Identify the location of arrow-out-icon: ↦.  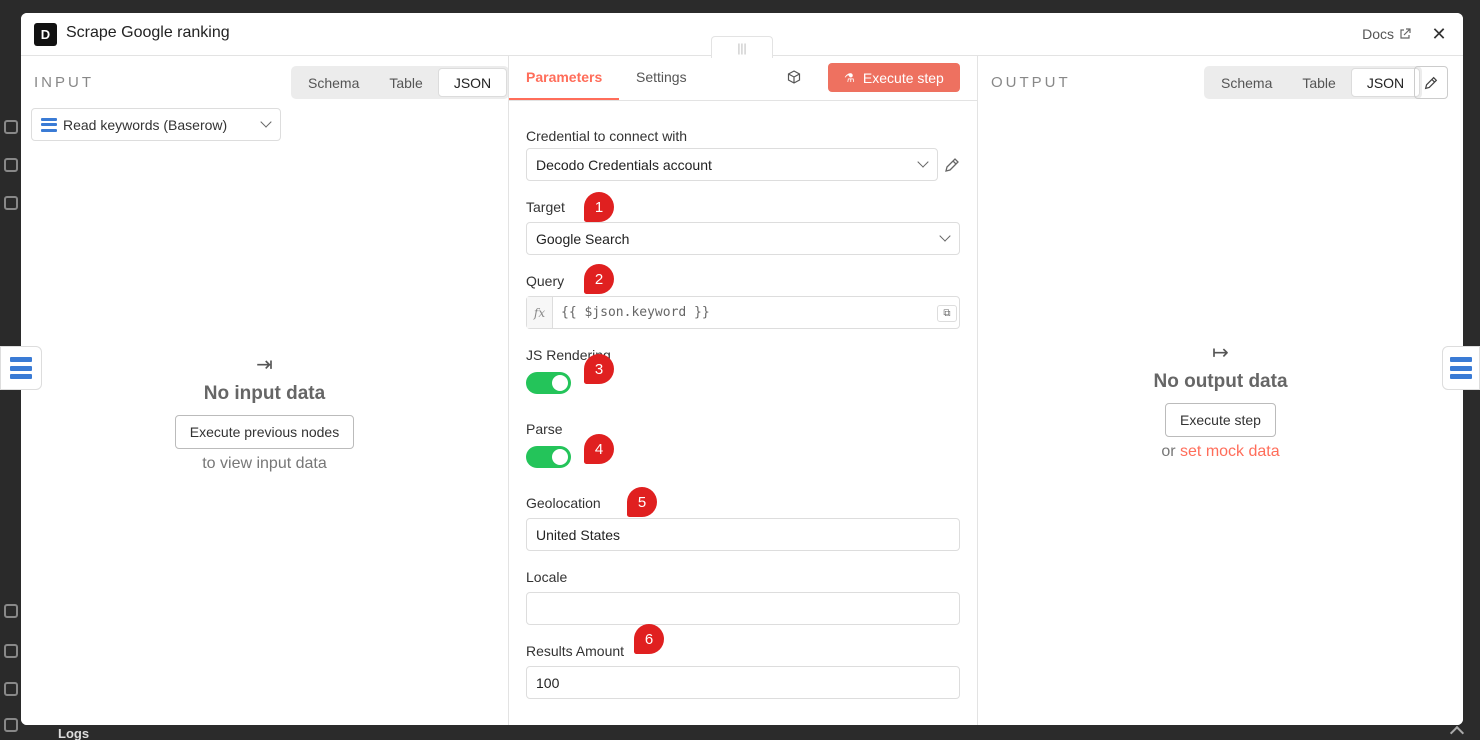
(1220, 353).